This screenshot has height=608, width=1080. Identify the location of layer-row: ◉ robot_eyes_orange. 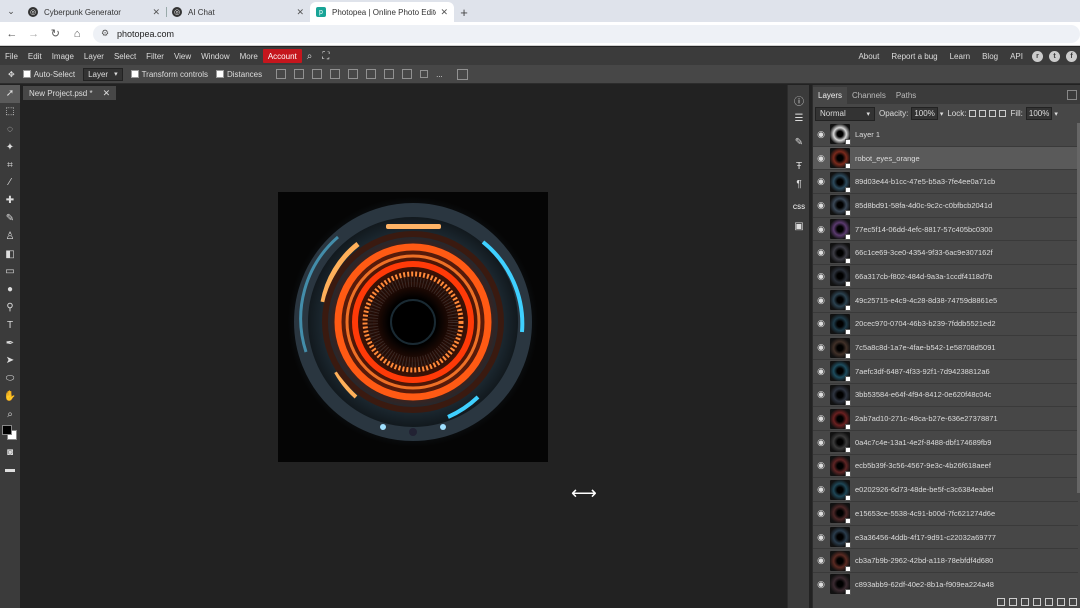
(945, 158).